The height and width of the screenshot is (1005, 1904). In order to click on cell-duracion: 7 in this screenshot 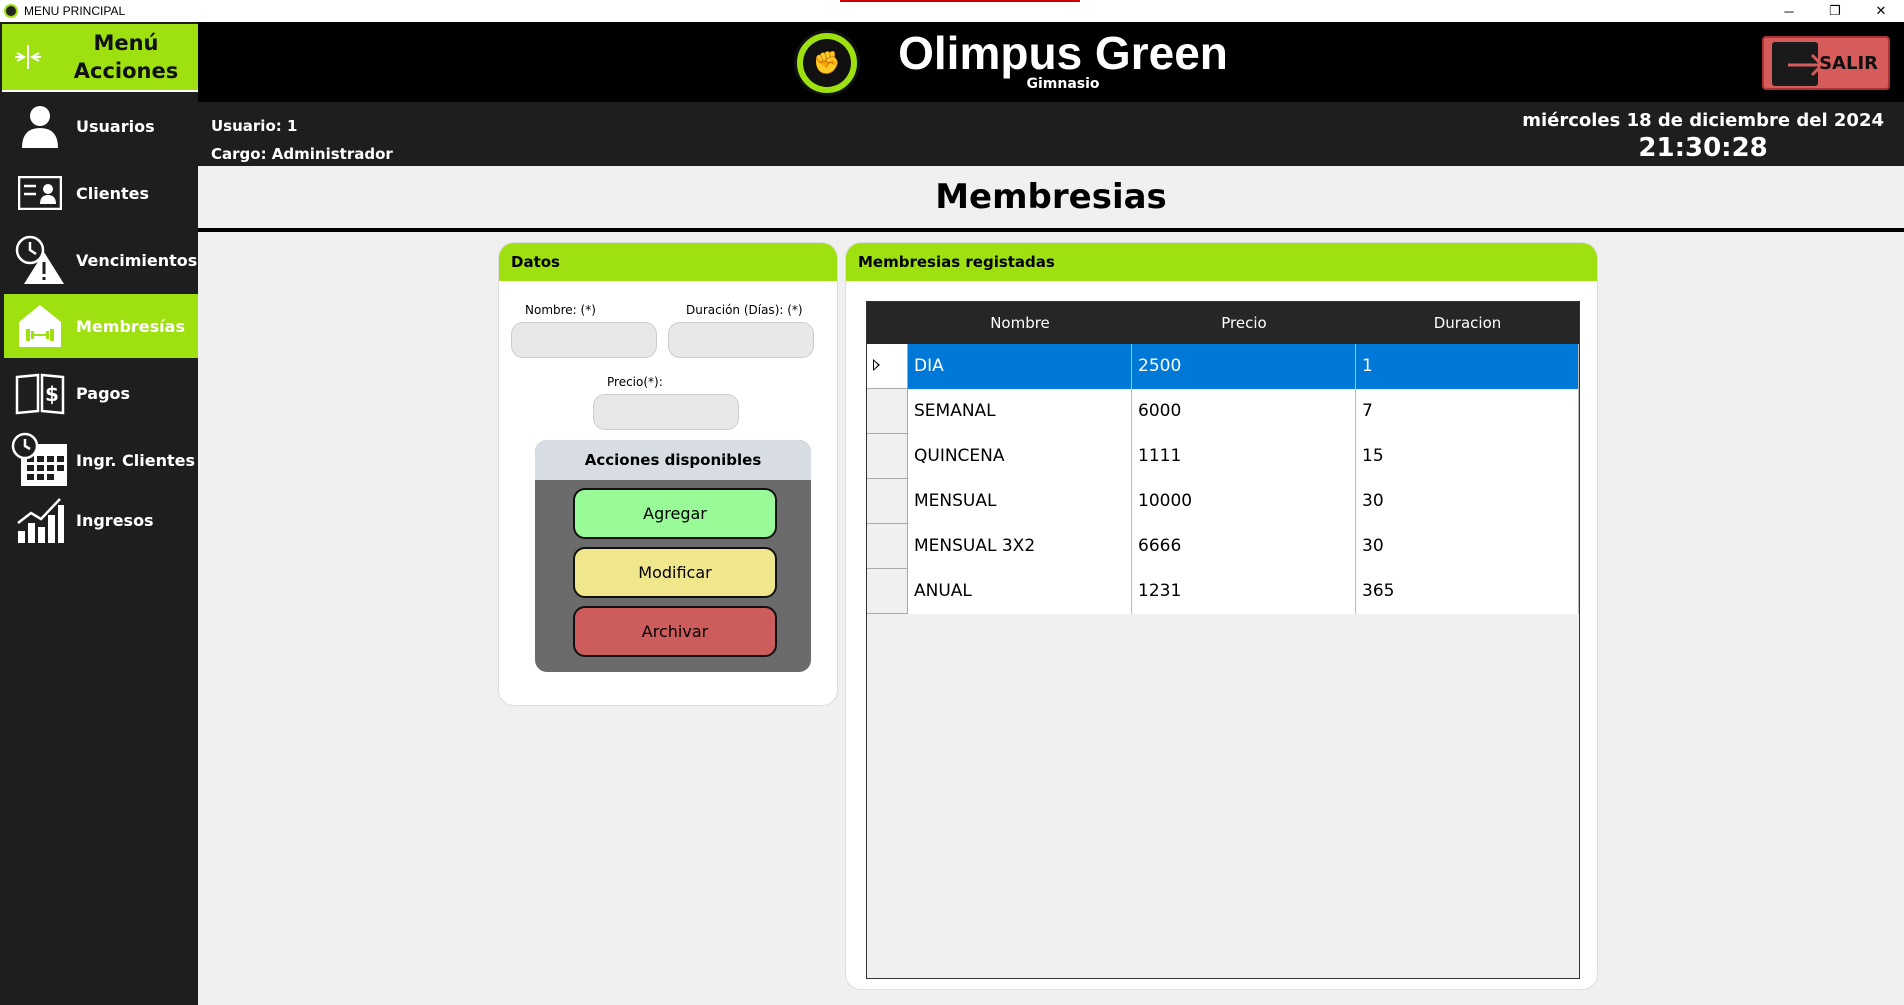, I will do `click(1467, 411)`.